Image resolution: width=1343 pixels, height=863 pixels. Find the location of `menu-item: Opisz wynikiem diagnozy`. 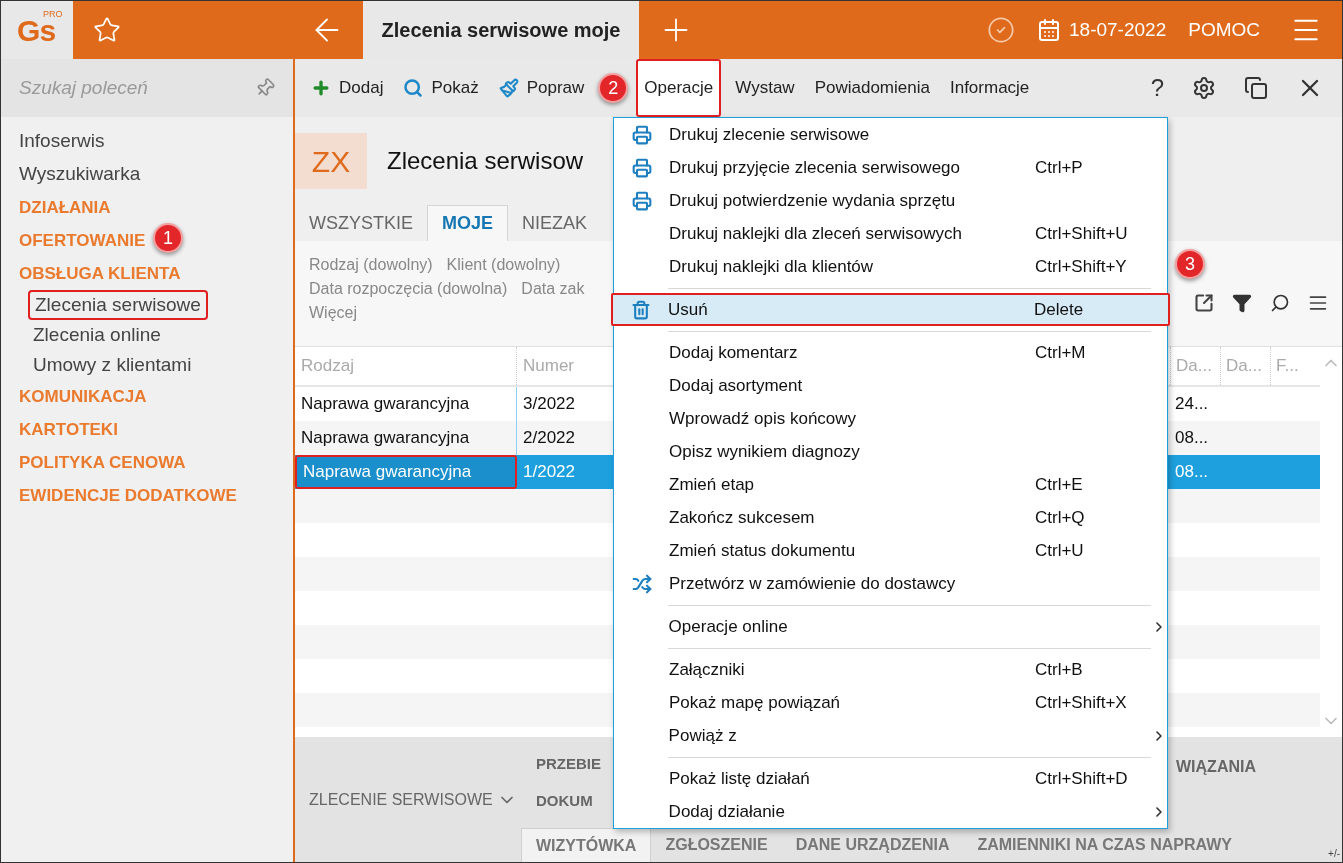

menu-item: Opisz wynikiem diagnozy is located at coordinates (890, 451).